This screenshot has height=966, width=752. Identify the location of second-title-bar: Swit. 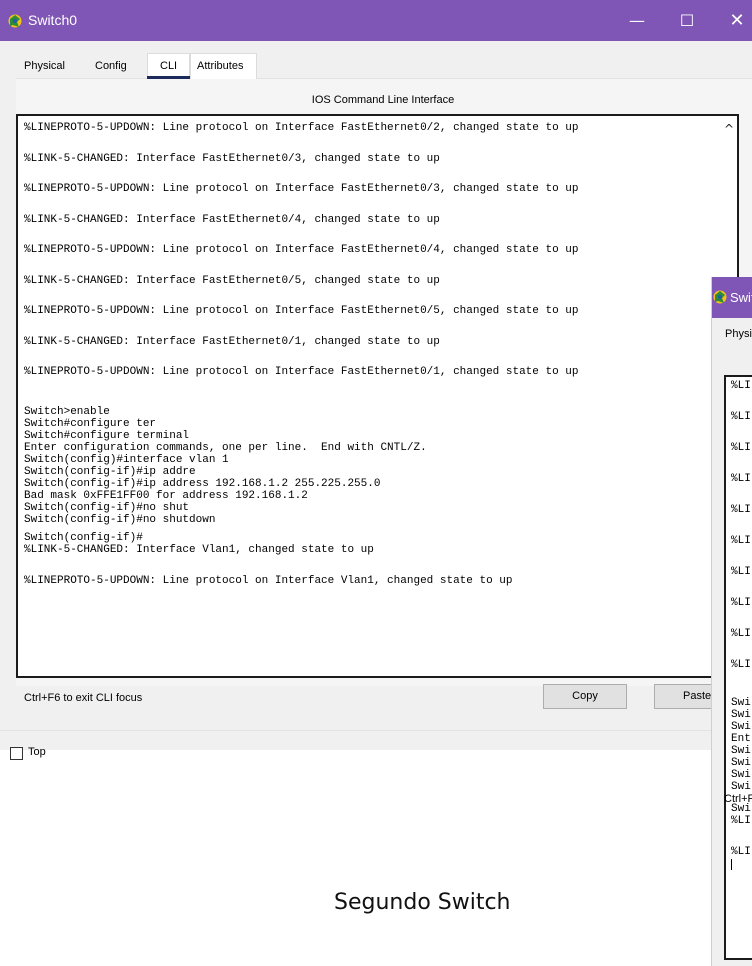
(732, 297).